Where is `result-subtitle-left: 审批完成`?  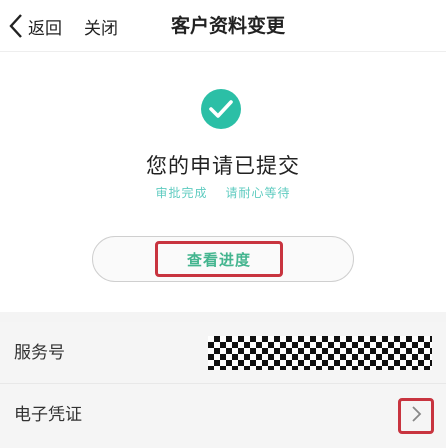 result-subtitle-left: 审批完成 is located at coordinates (181, 193).